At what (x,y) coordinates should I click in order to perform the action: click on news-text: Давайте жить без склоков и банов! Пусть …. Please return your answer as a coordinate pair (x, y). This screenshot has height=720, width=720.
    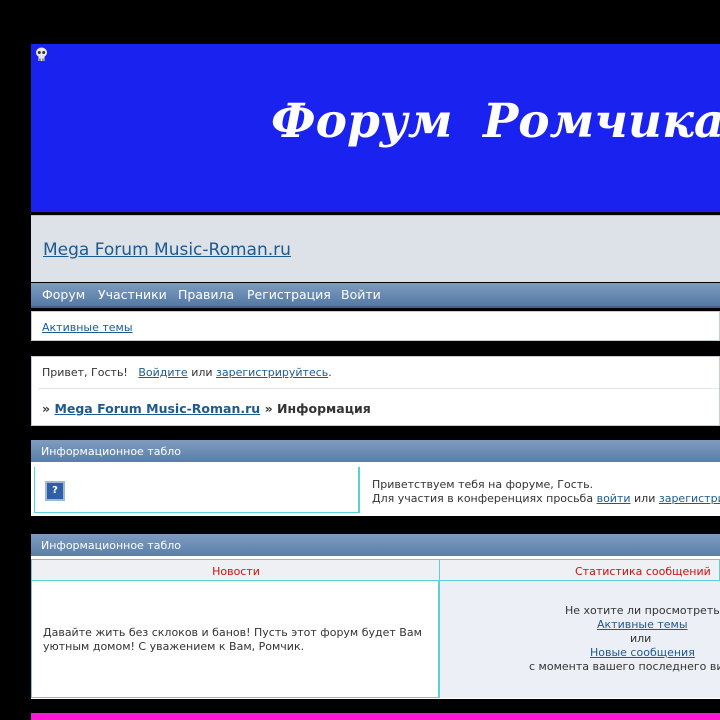
    Looking at the image, I should click on (232, 639).